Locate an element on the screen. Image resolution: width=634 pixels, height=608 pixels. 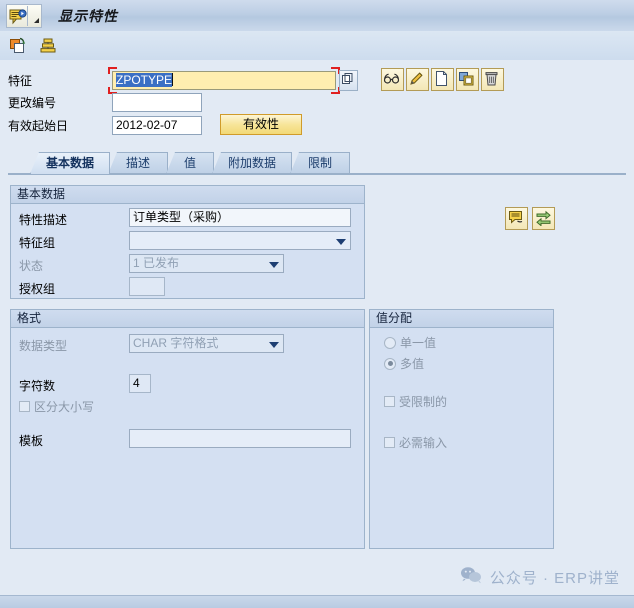
value-assignment-group: 值分配 单一值 多值 受限制的 必需输入 is located at coordinates (461, 429).